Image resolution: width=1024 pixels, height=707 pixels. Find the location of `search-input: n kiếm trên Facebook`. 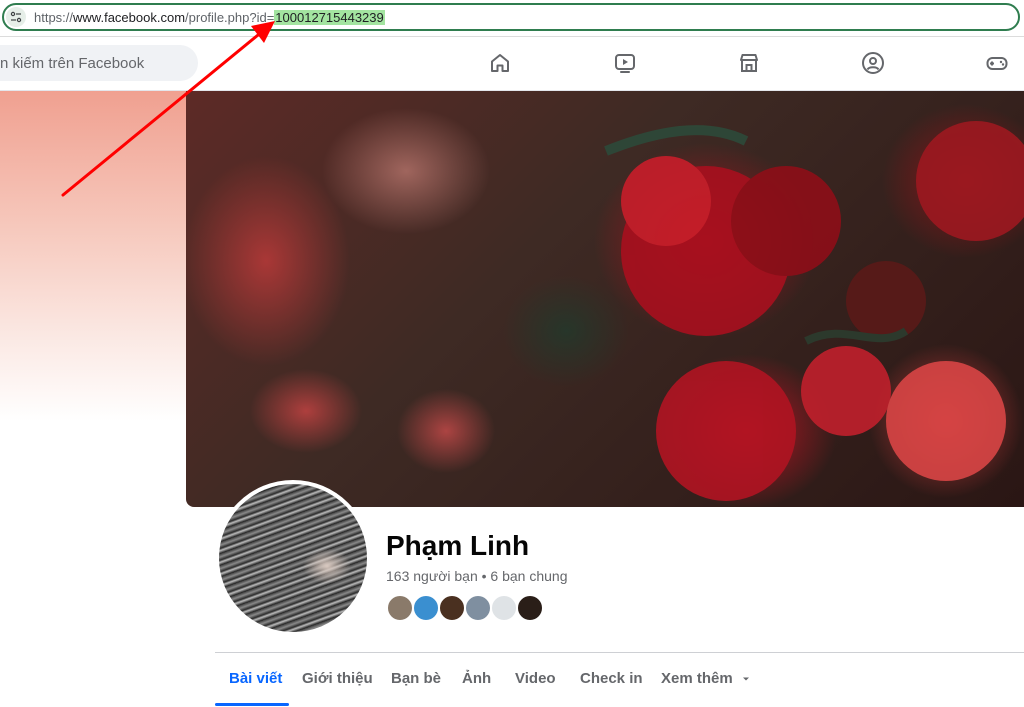

search-input: n kiếm trên Facebook is located at coordinates (99, 63).